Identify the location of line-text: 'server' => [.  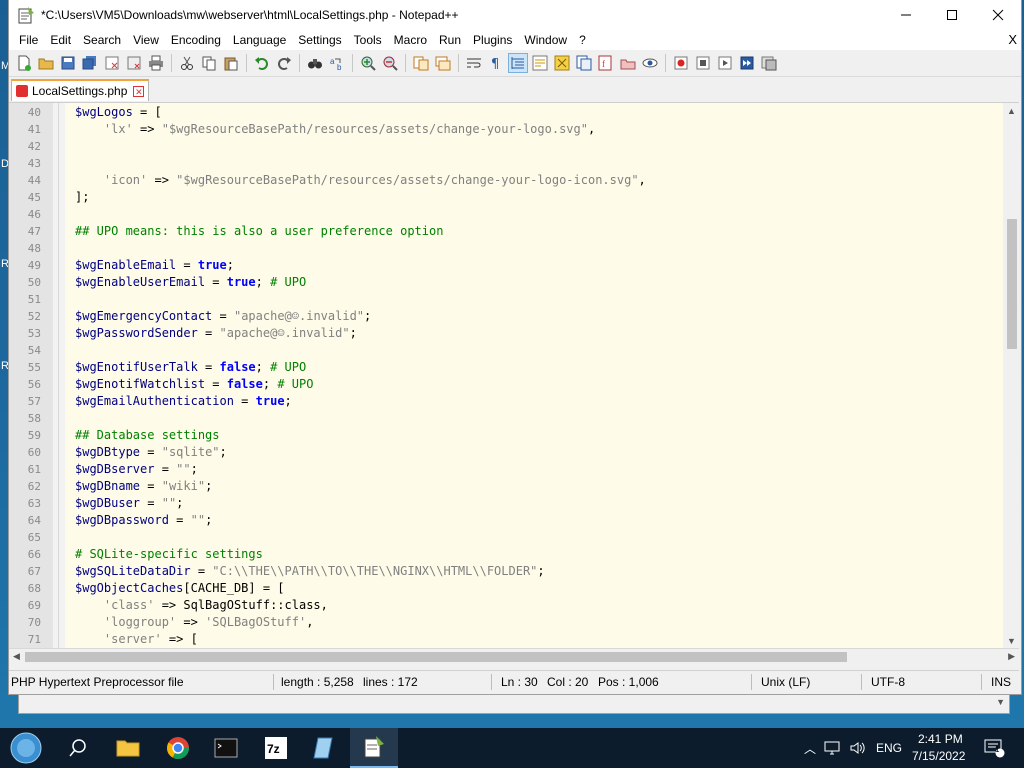
(136, 639).